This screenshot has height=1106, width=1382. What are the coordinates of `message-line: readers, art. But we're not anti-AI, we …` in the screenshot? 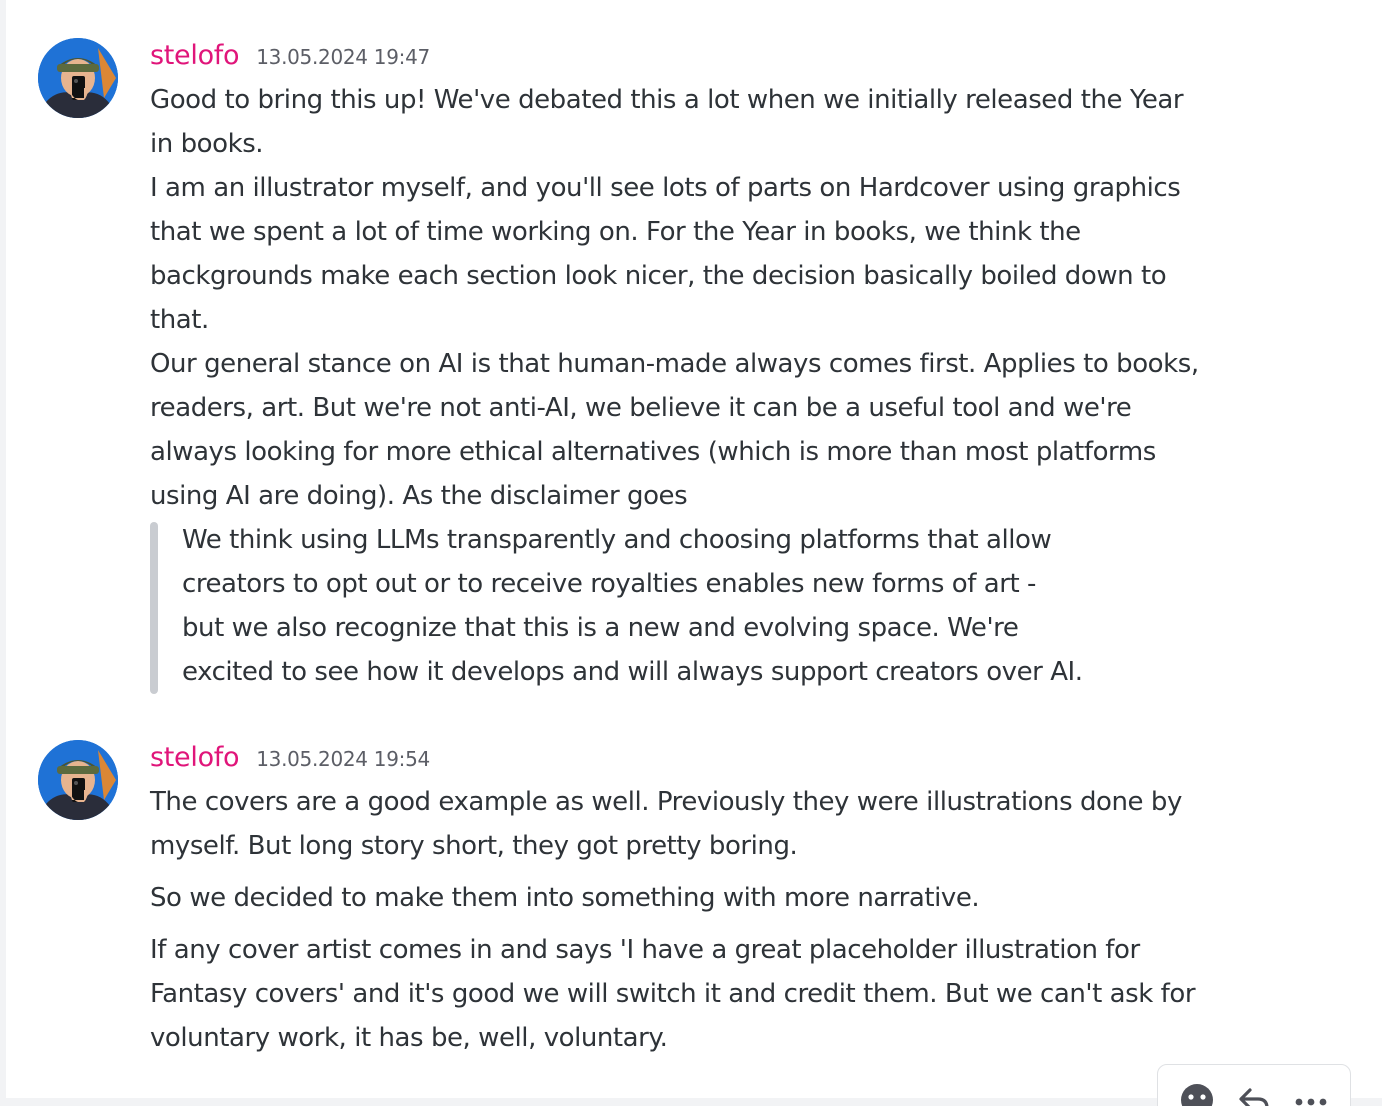 It's located at (641, 408).